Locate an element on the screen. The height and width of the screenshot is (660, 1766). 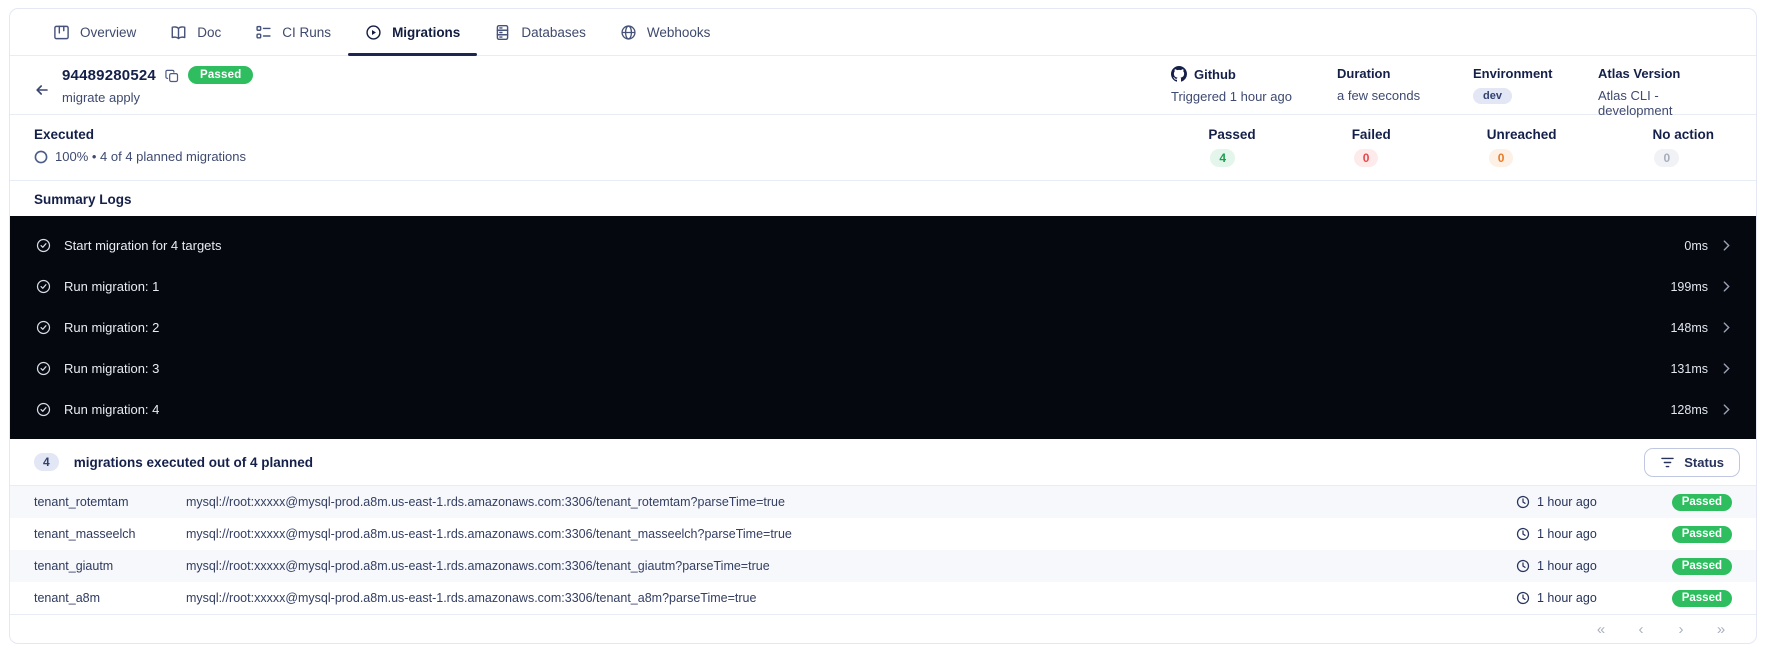
tab-migrations: Migrations is located at coordinates (413, 32).